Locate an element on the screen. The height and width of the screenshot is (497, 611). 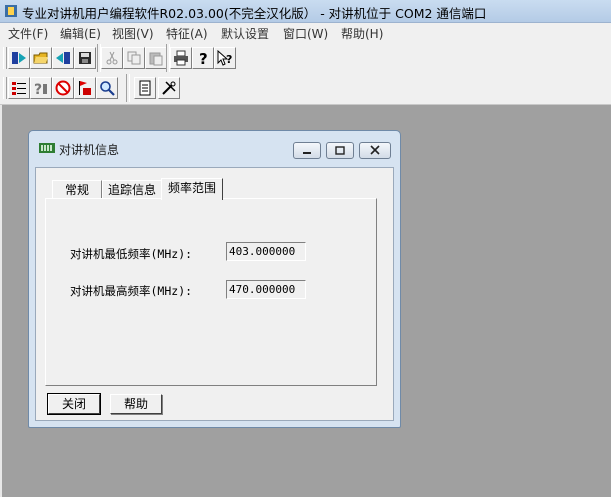
menu-edit: 编辑(E) is located at coordinates (80, 33).